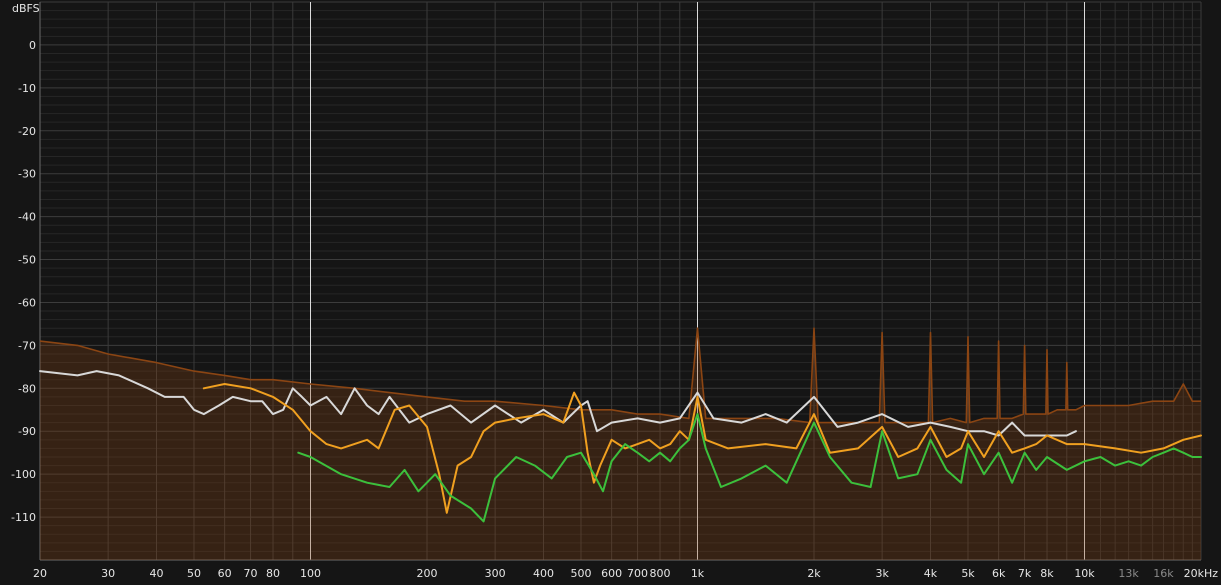 Image resolution: width=1221 pixels, height=585 pixels. Describe the element at coordinates (156, 573) in the screenshot. I see `x-tick-label: 40` at that location.